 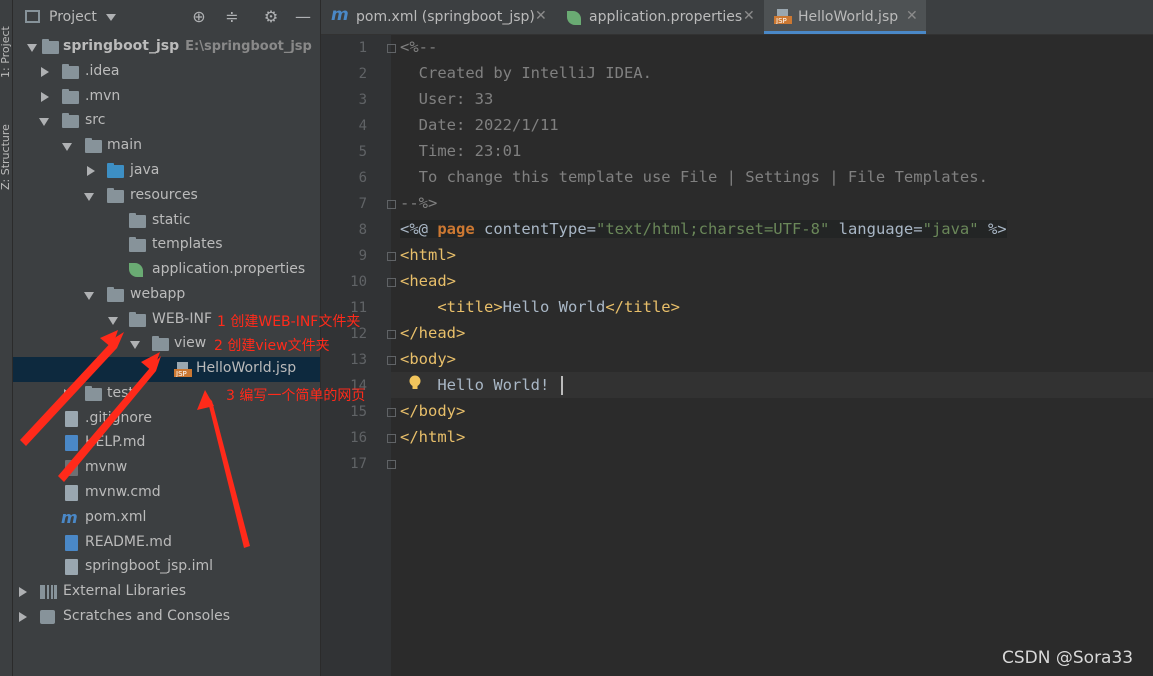 I want to click on tree-item-label: mvnw, so click(x=106, y=467).